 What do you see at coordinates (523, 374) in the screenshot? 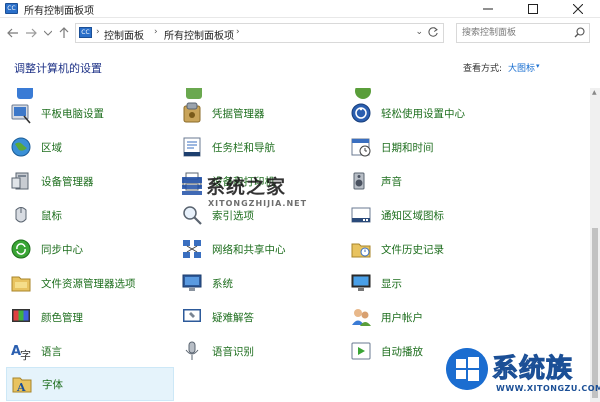
I see `watermark-xitongzu: 系统族 WWW.XITONGZU.COM` at bounding box center [523, 374].